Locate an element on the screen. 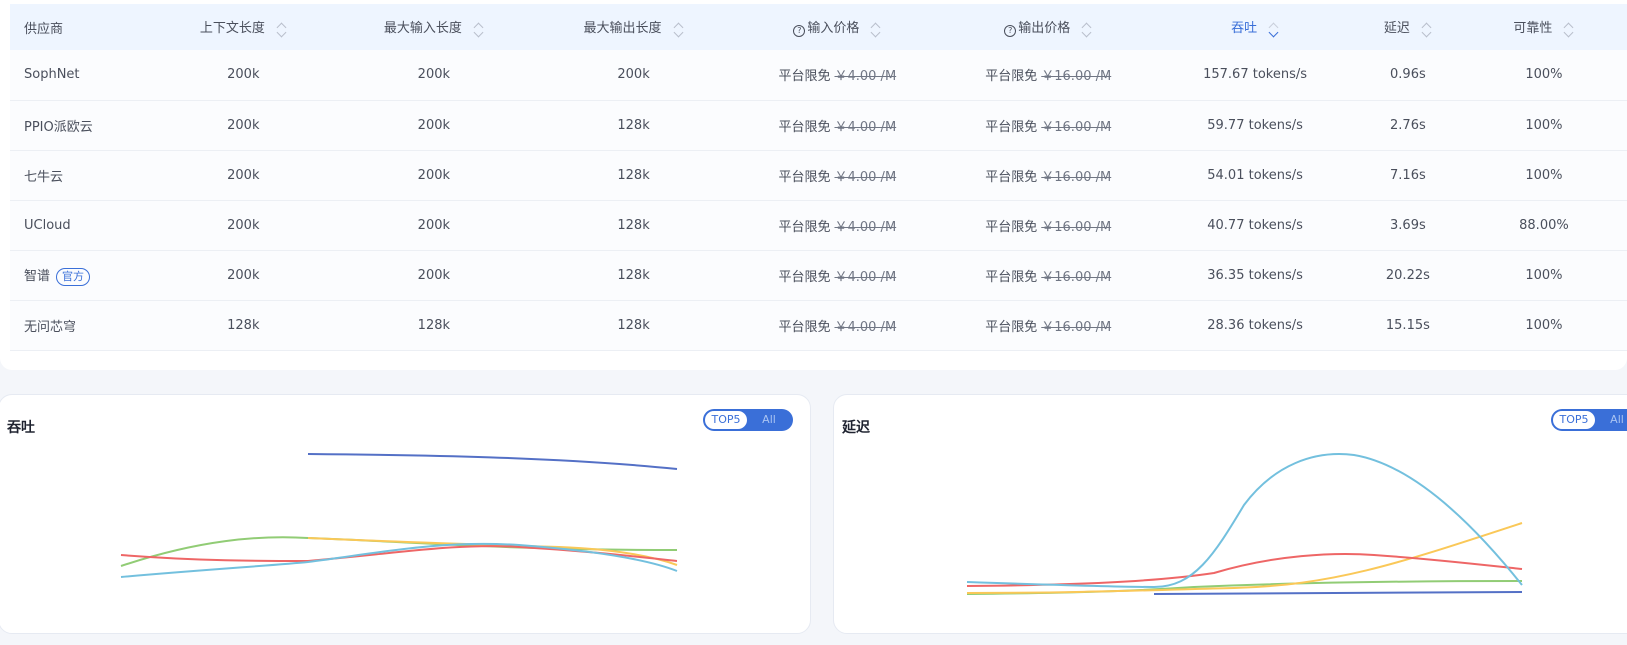  sort-desc-icon is located at coordinates (1273, 29).